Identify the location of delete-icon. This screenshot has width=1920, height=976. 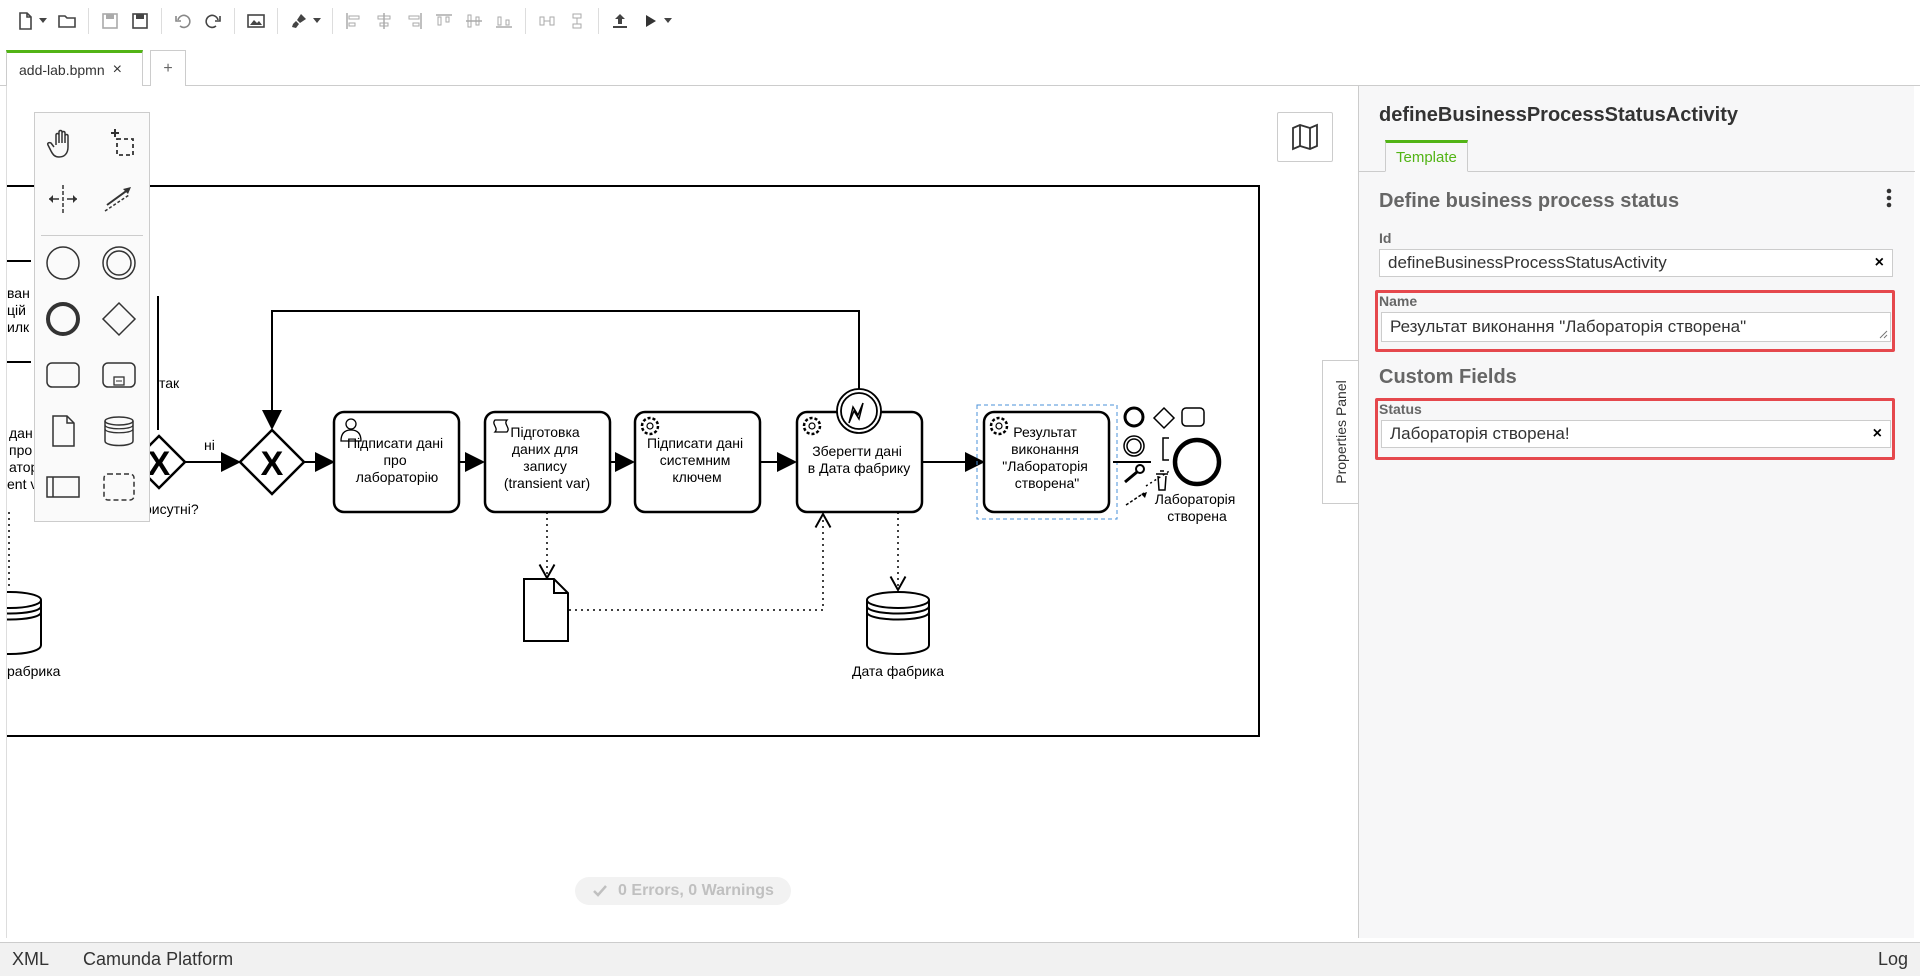
(1162, 480).